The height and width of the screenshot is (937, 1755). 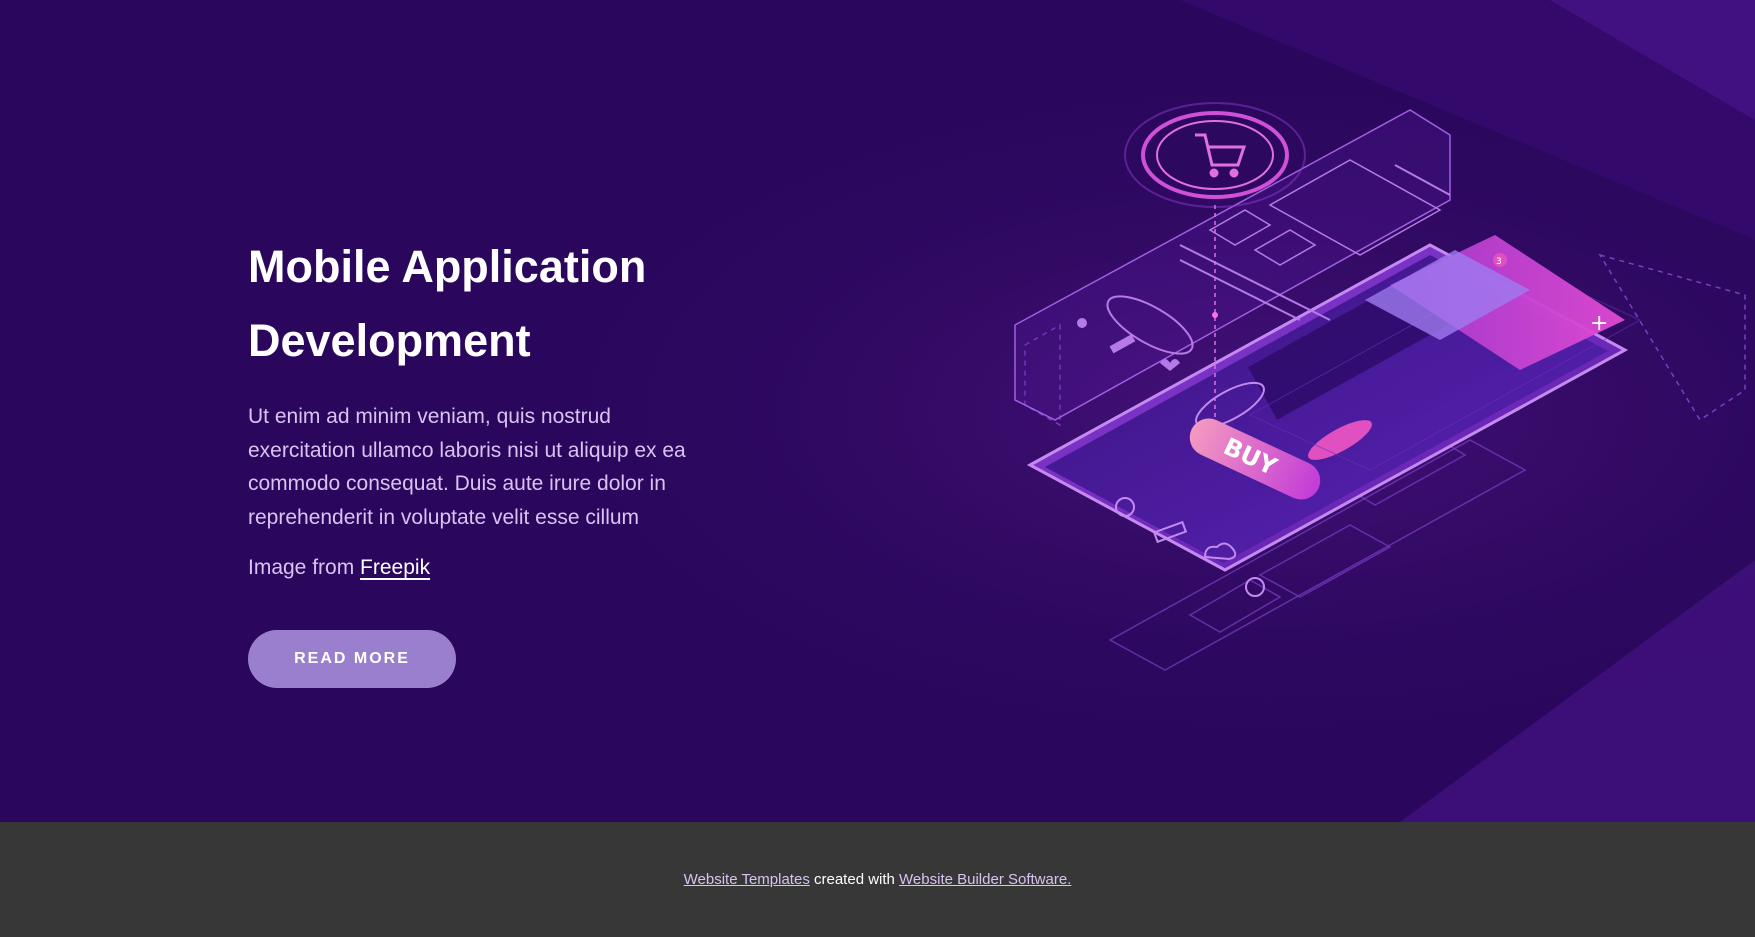 I want to click on shopping-cart-icon, so click(x=1221, y=155).